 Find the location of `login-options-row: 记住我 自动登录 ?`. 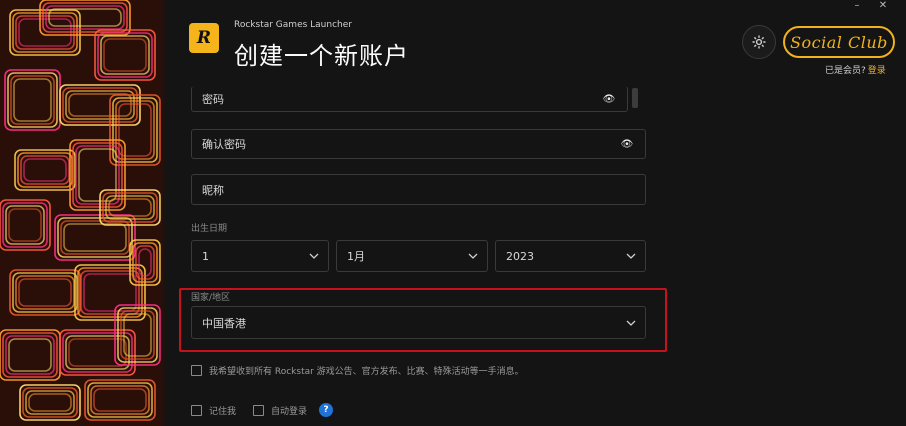

login-options-row: 记住我 自动登录 ? is located at coordinates (262, 410).